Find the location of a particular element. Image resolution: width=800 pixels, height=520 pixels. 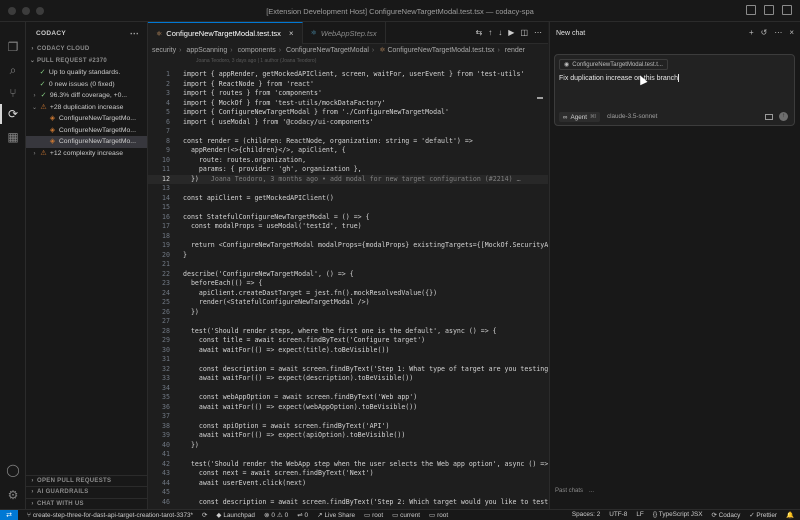

code-line: 34 is located at coordinates (348, 389).